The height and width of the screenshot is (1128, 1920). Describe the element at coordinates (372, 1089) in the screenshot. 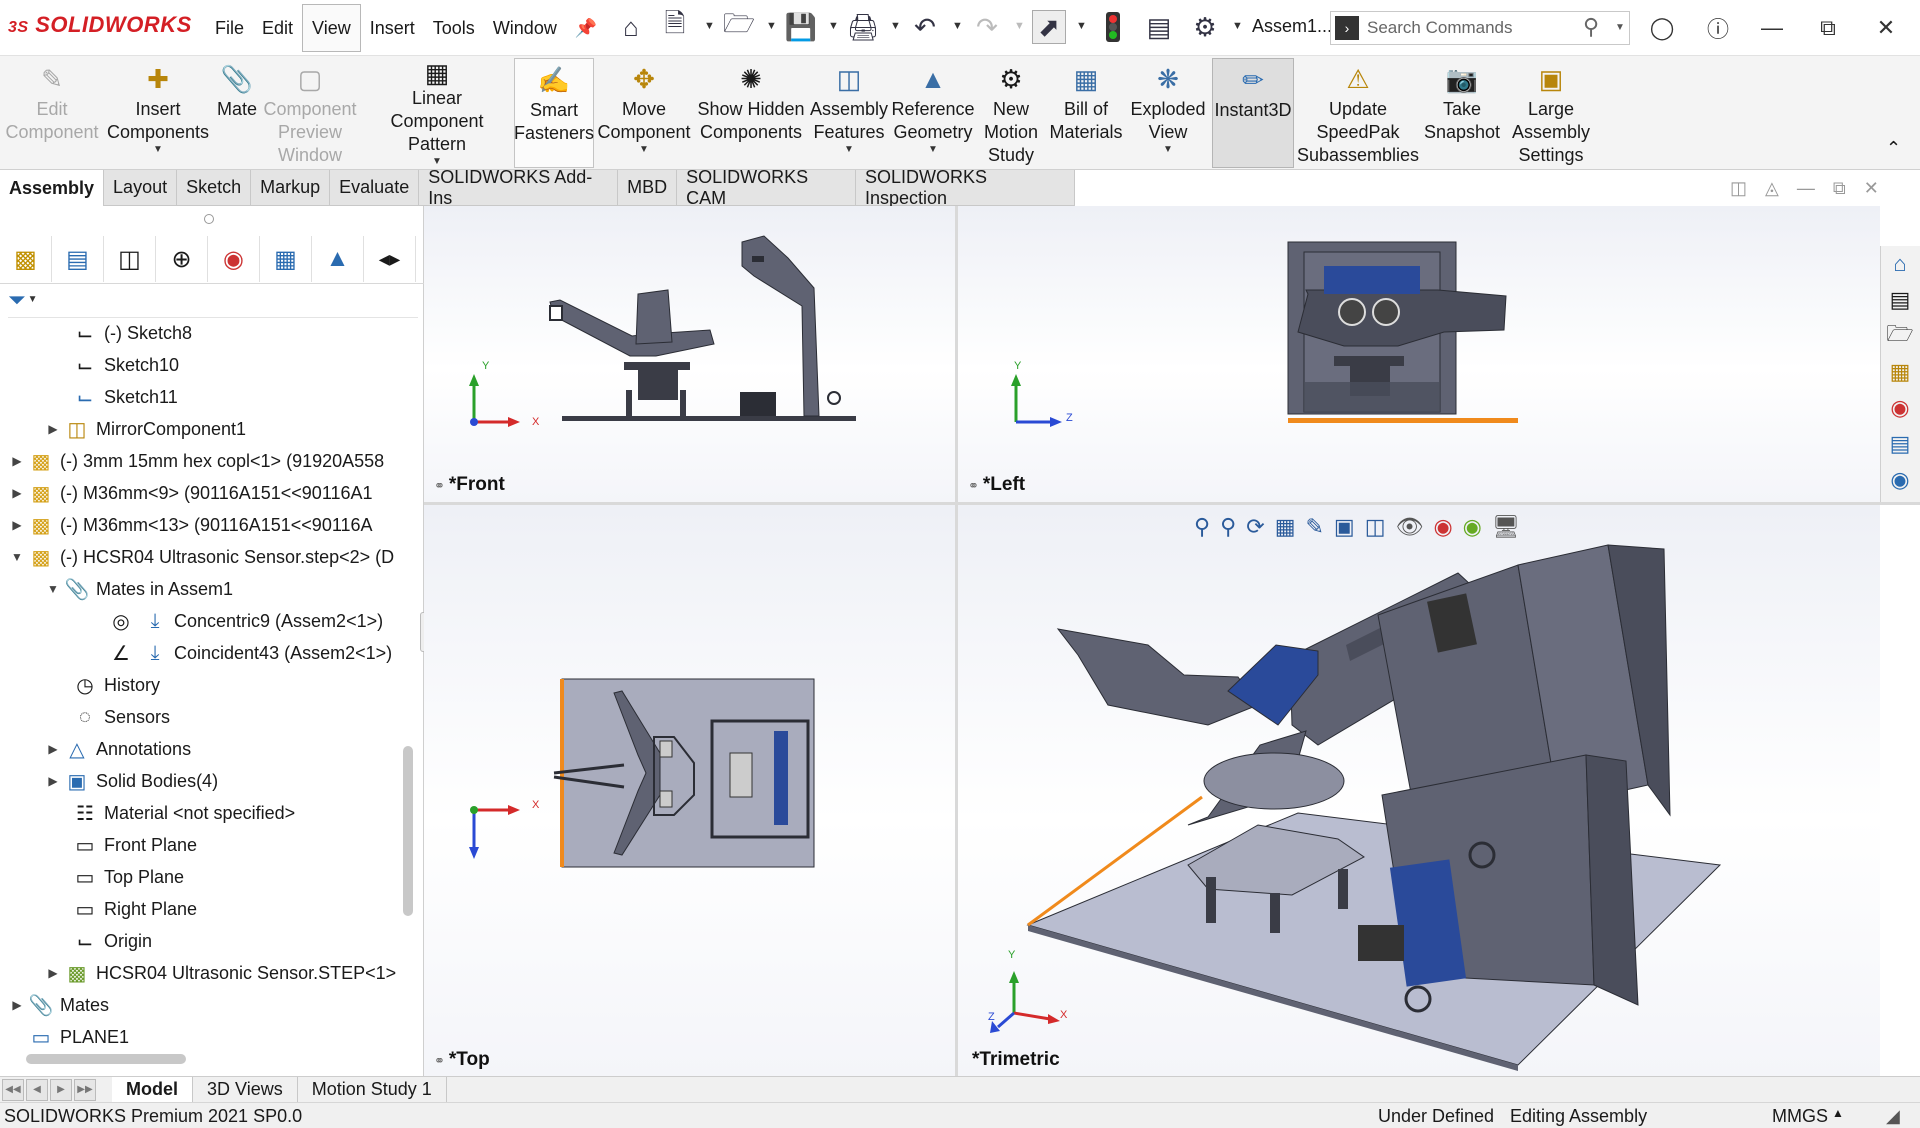

I see `tab-motion-study-1: Motion Study 1` at that location.